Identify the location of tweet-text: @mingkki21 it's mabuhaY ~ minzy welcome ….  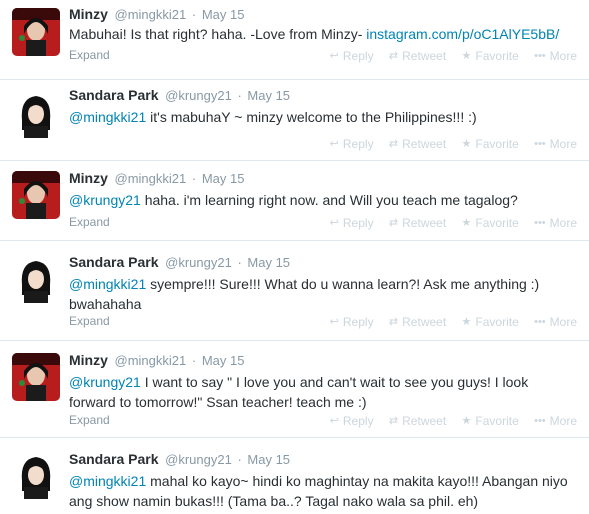
(323, 117).